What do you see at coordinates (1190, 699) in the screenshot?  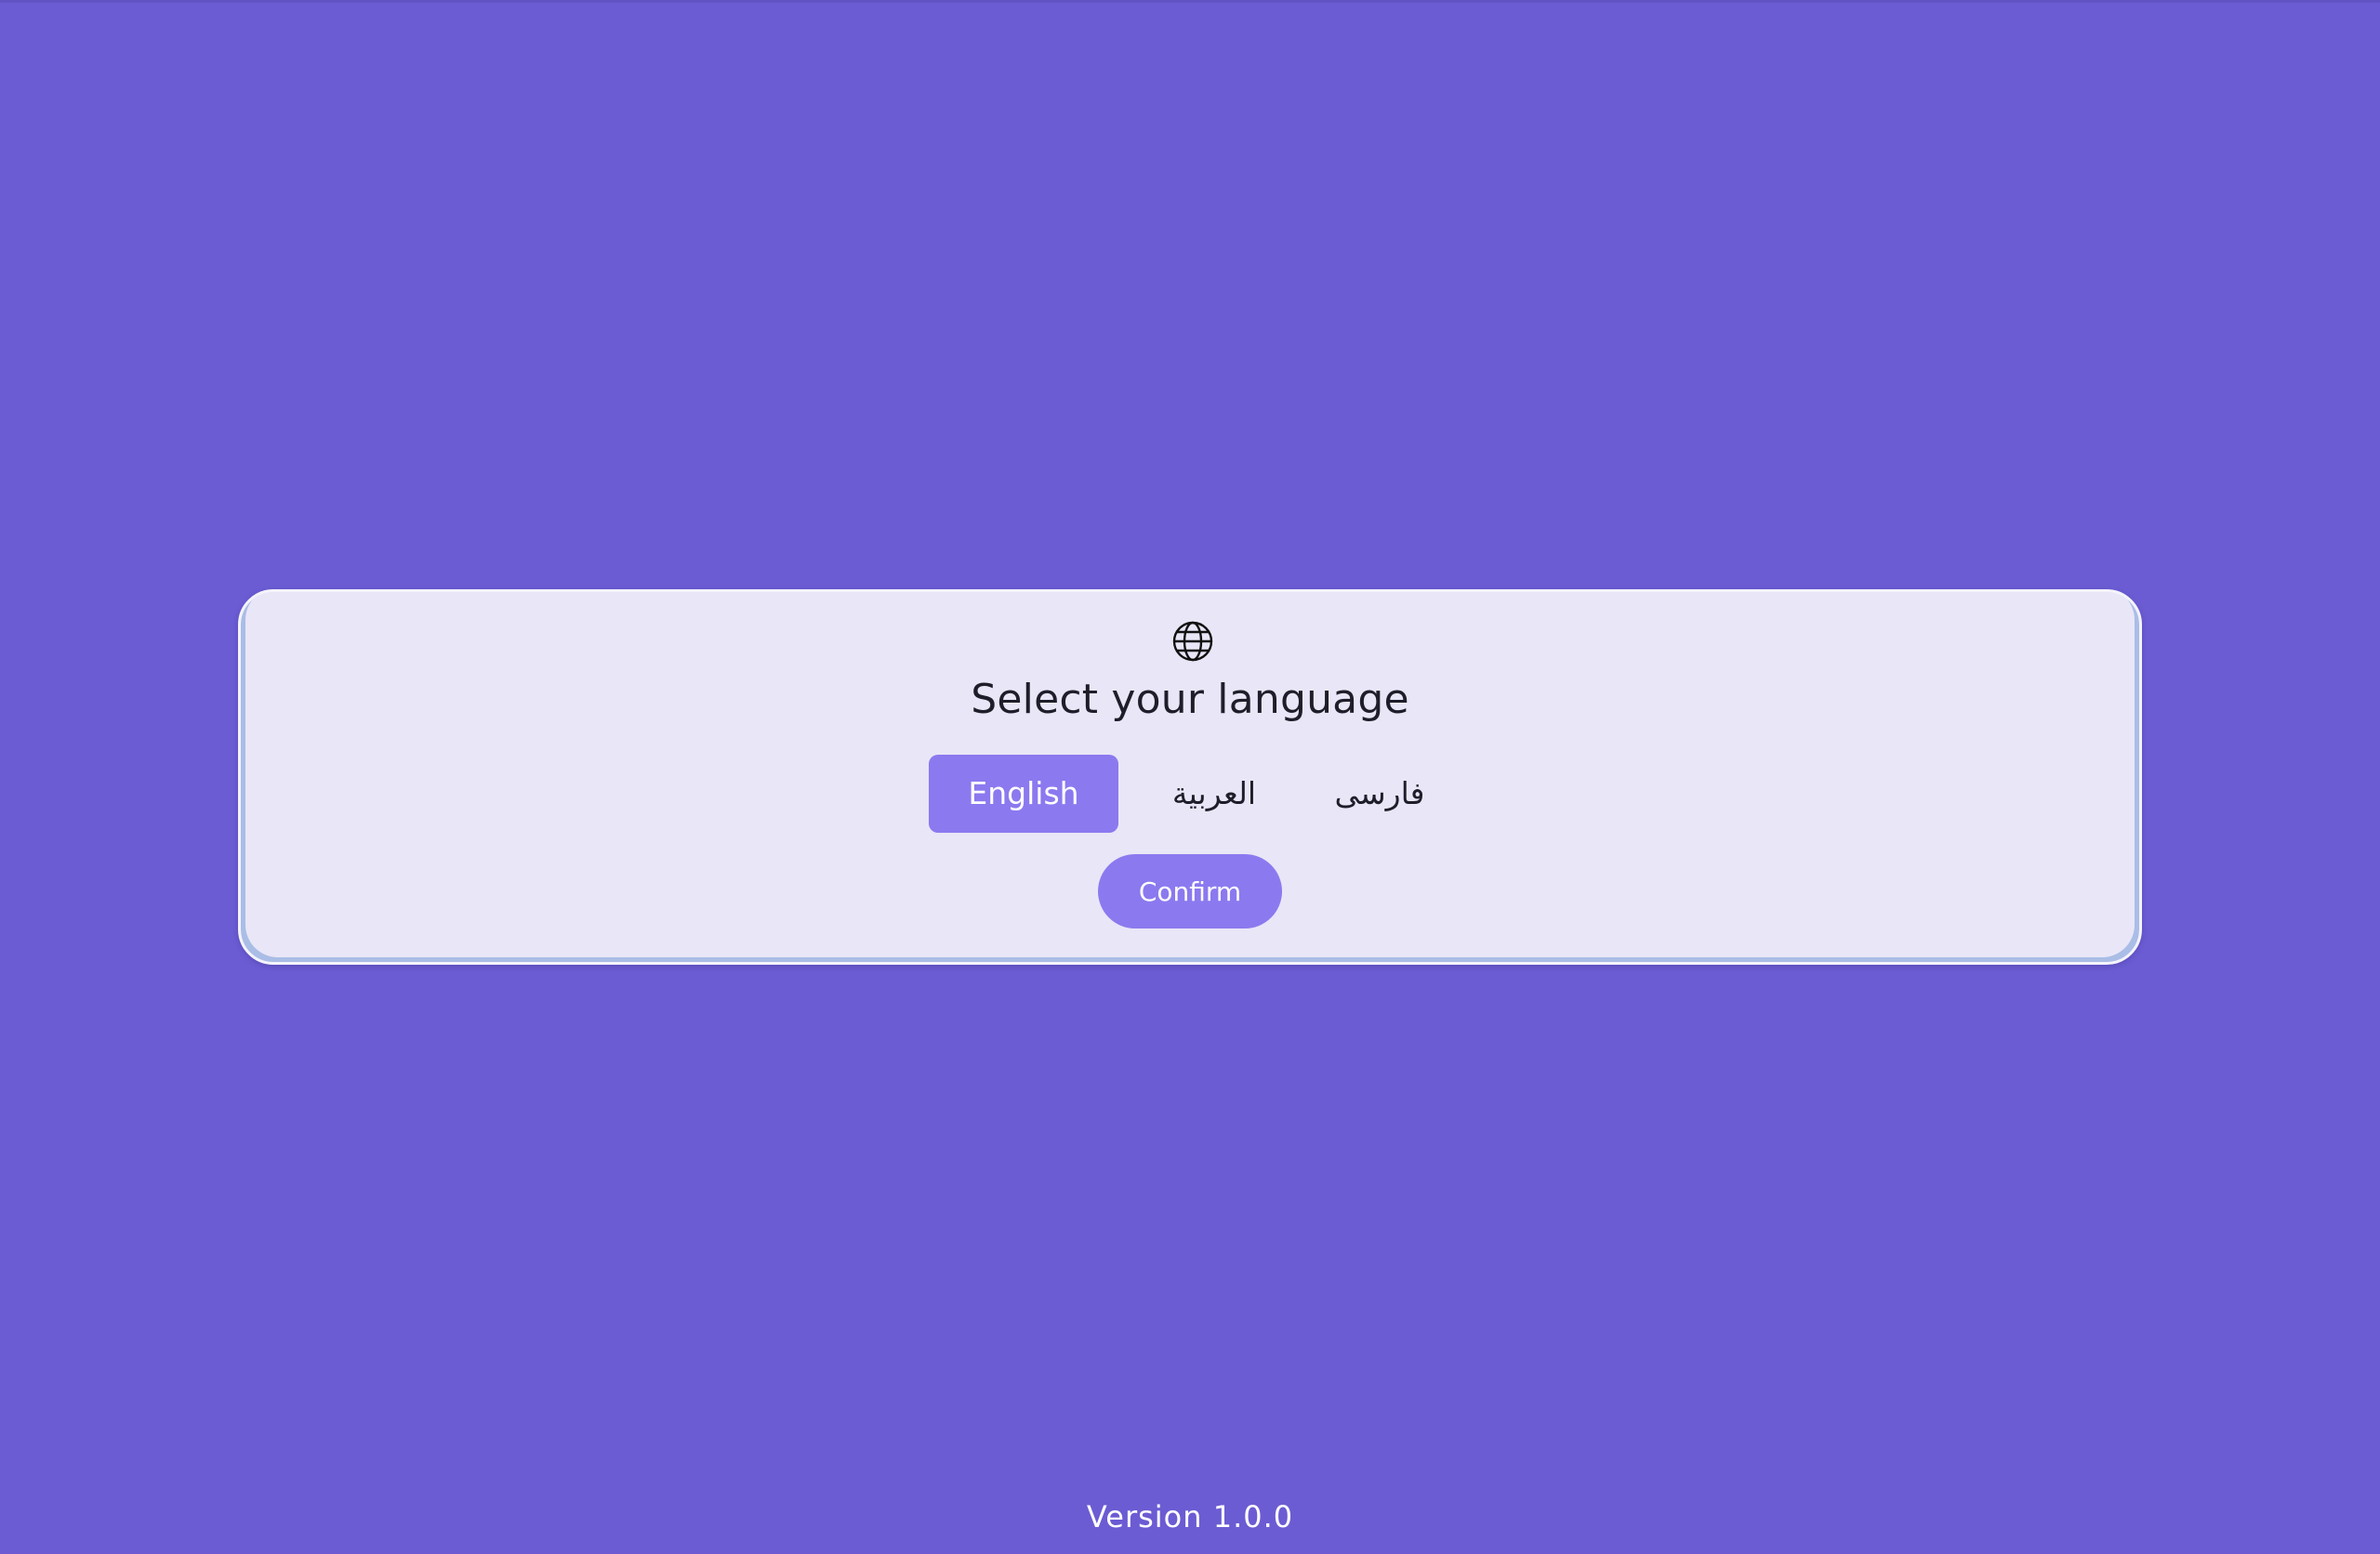 I see `dialog-title: Select your language` at bounding box center [1190, 699].